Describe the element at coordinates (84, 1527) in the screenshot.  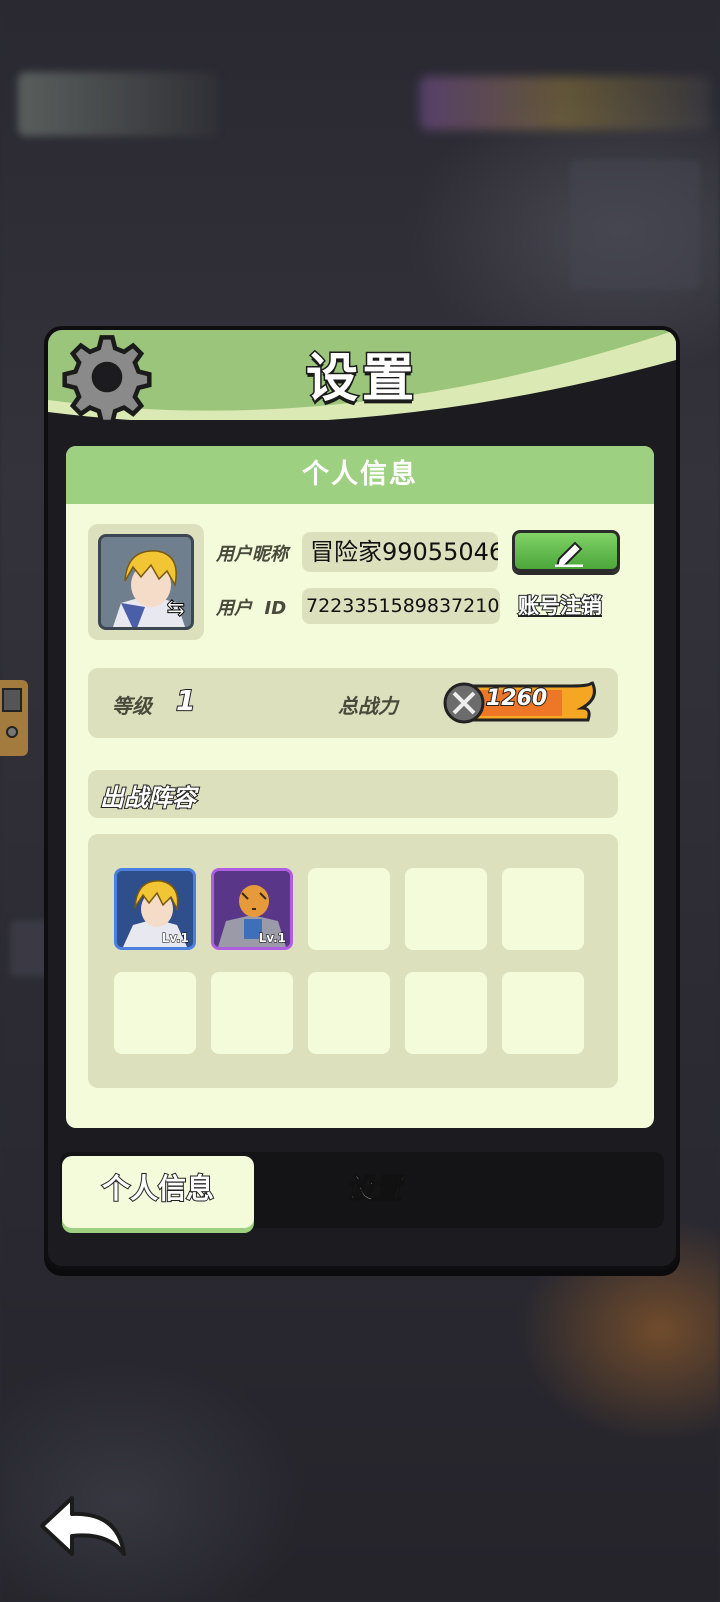
I see `back-arrow-icon` at that location.